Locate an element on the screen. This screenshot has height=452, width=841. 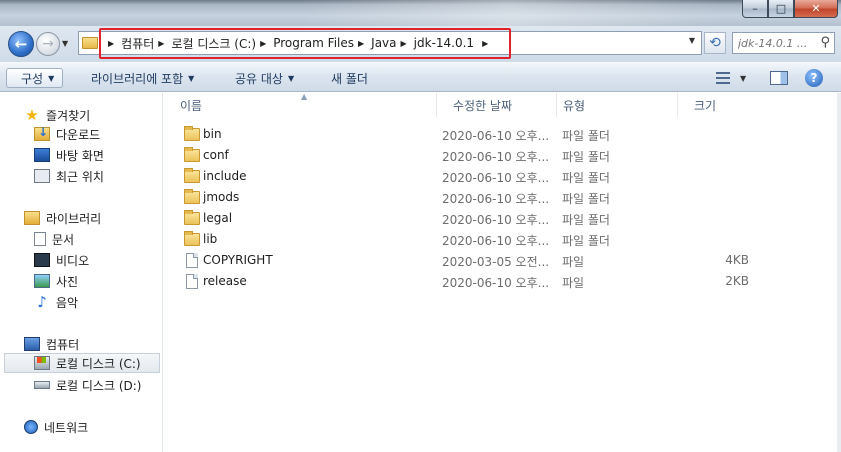
search-input is located at coordinates (778, 43).